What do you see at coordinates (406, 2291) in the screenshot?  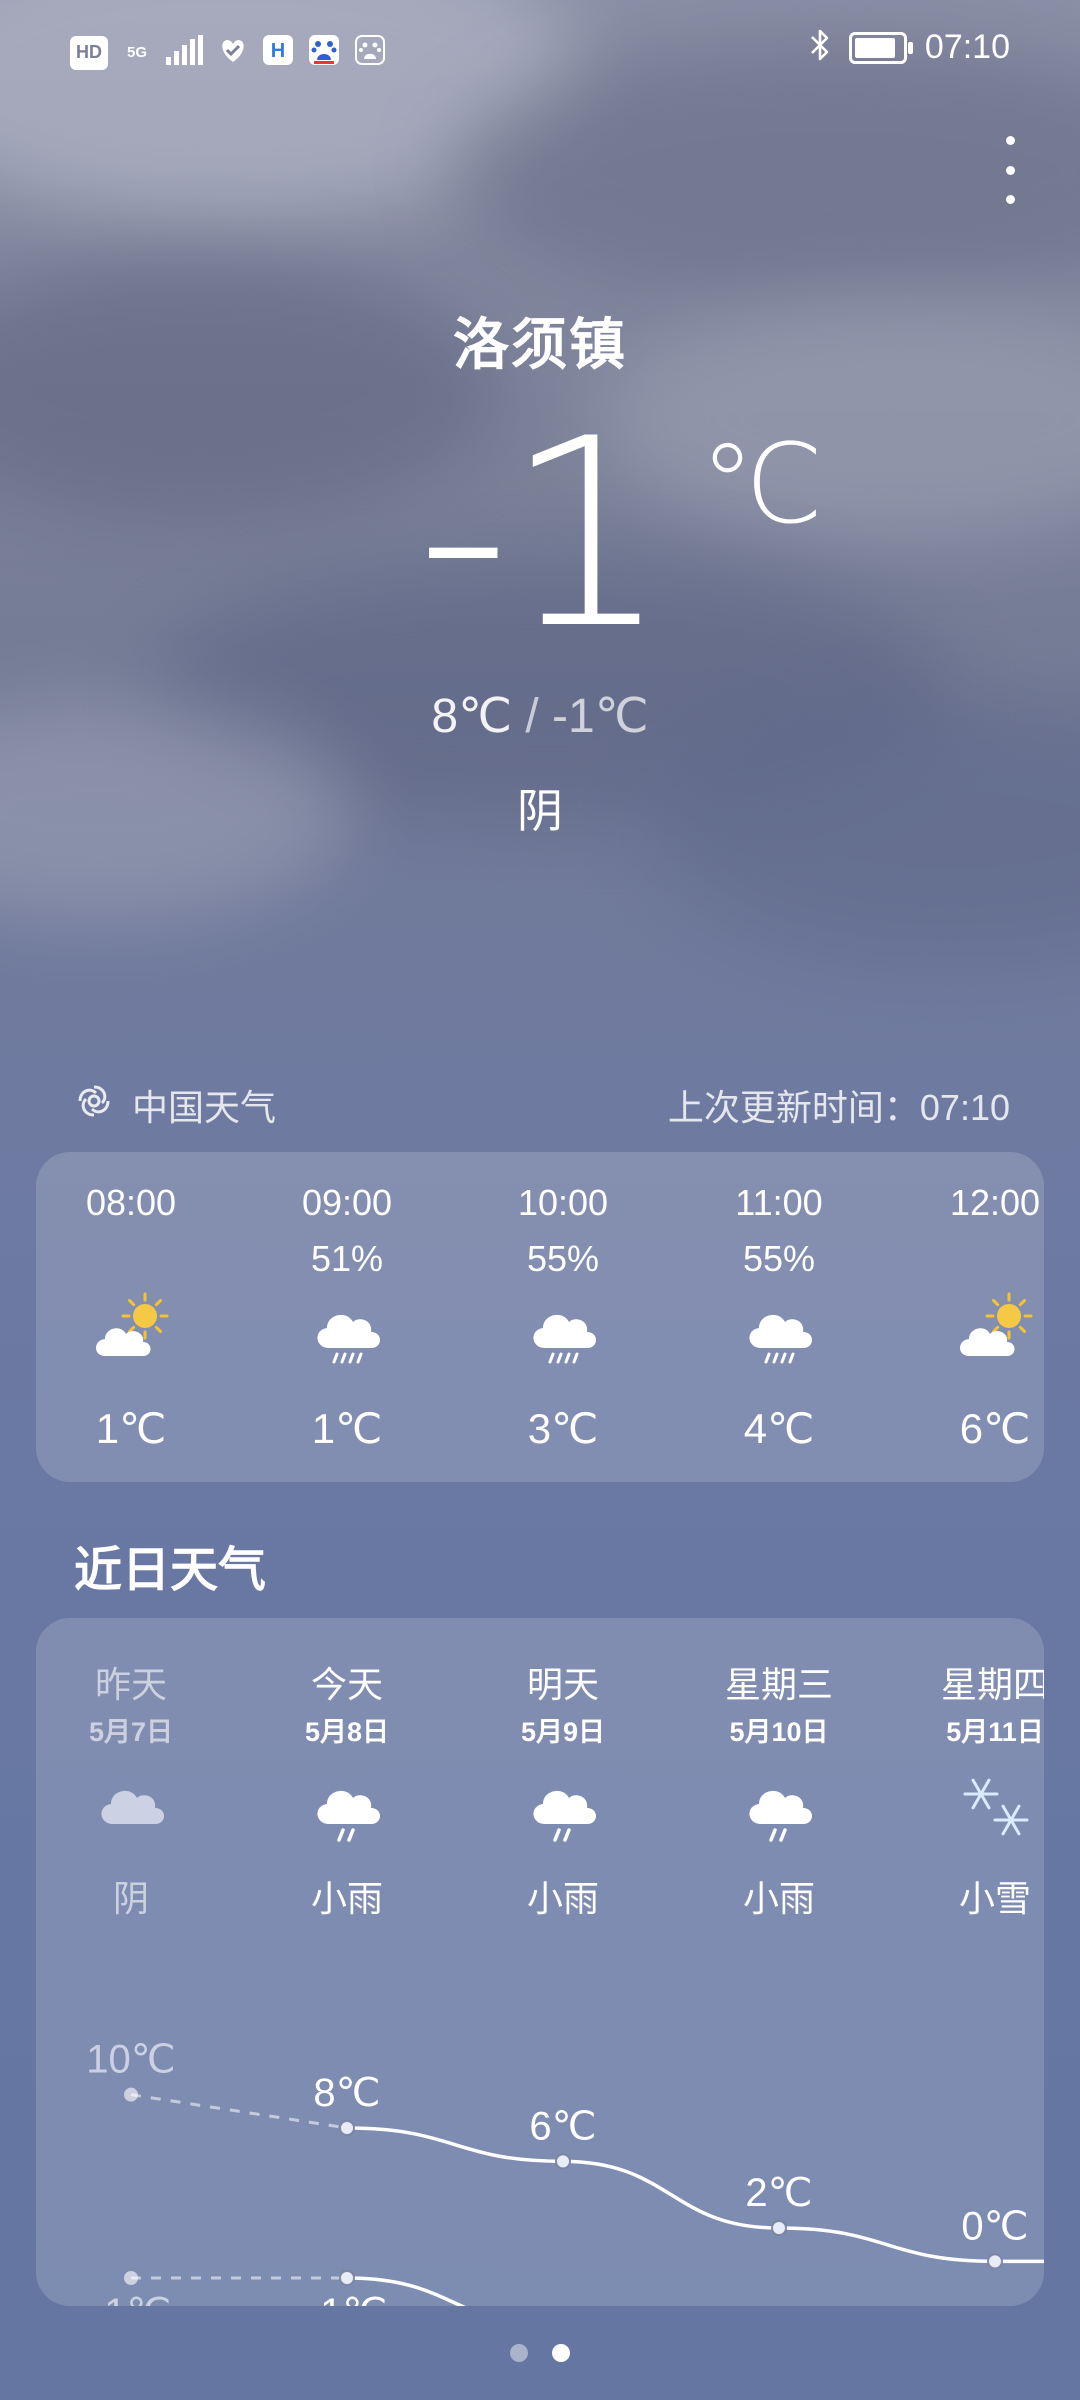 I see `low_value-trend-line` at bounding box center [406, 2291].